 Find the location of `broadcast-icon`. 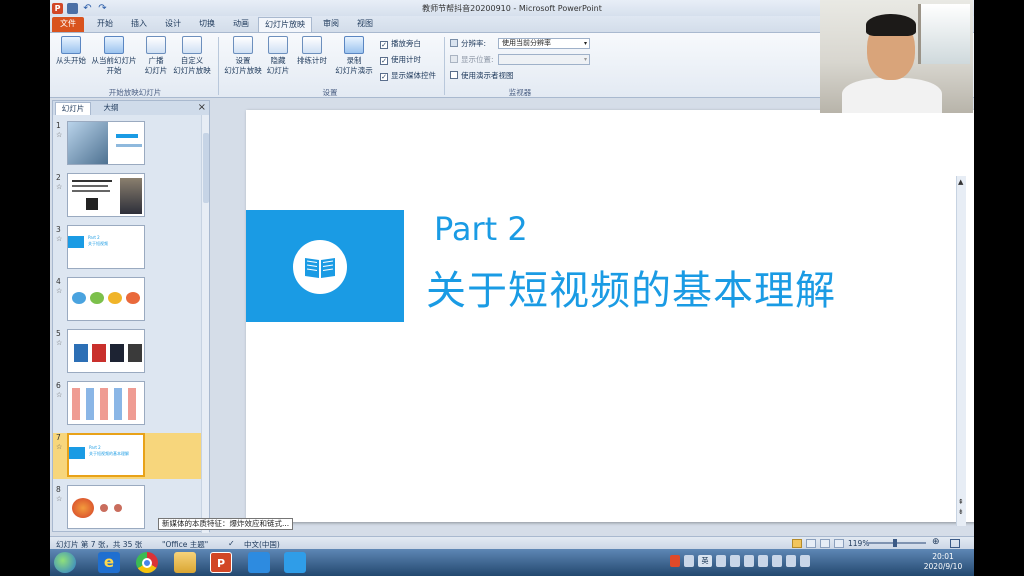

broadcast-icon is located at coordinates (156, 45).